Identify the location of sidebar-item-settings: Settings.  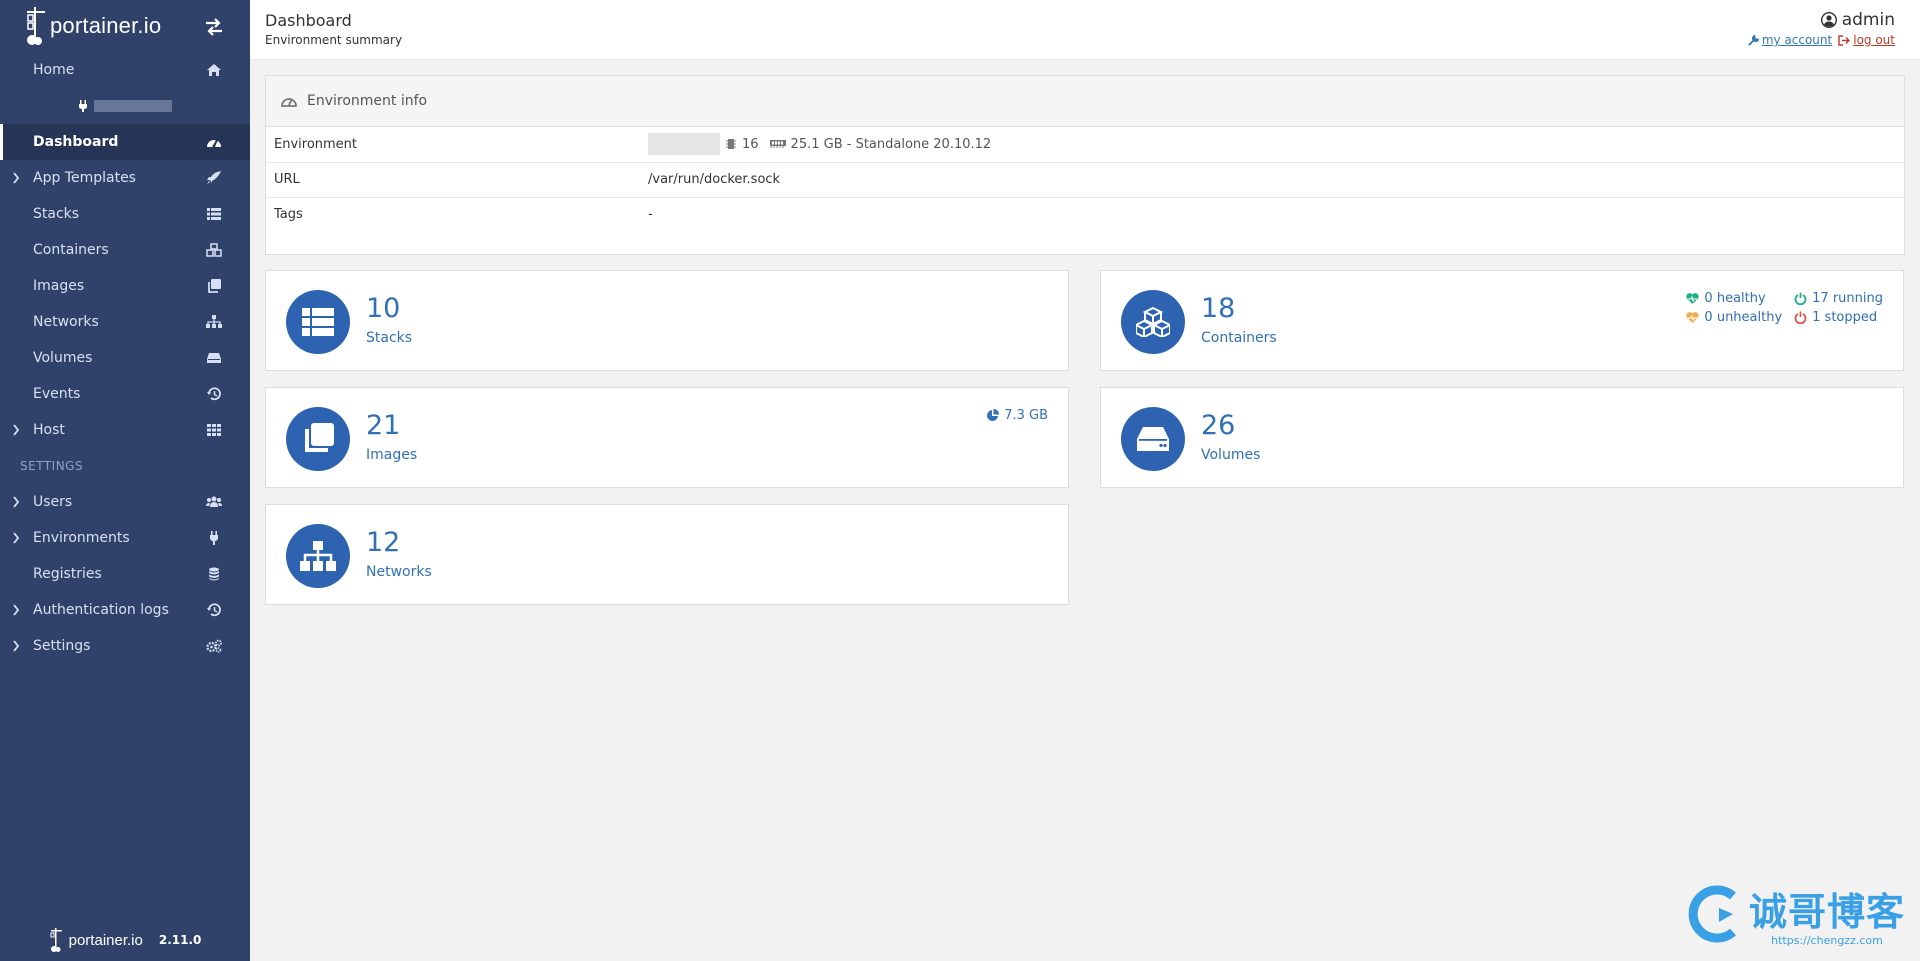
(125, 646).